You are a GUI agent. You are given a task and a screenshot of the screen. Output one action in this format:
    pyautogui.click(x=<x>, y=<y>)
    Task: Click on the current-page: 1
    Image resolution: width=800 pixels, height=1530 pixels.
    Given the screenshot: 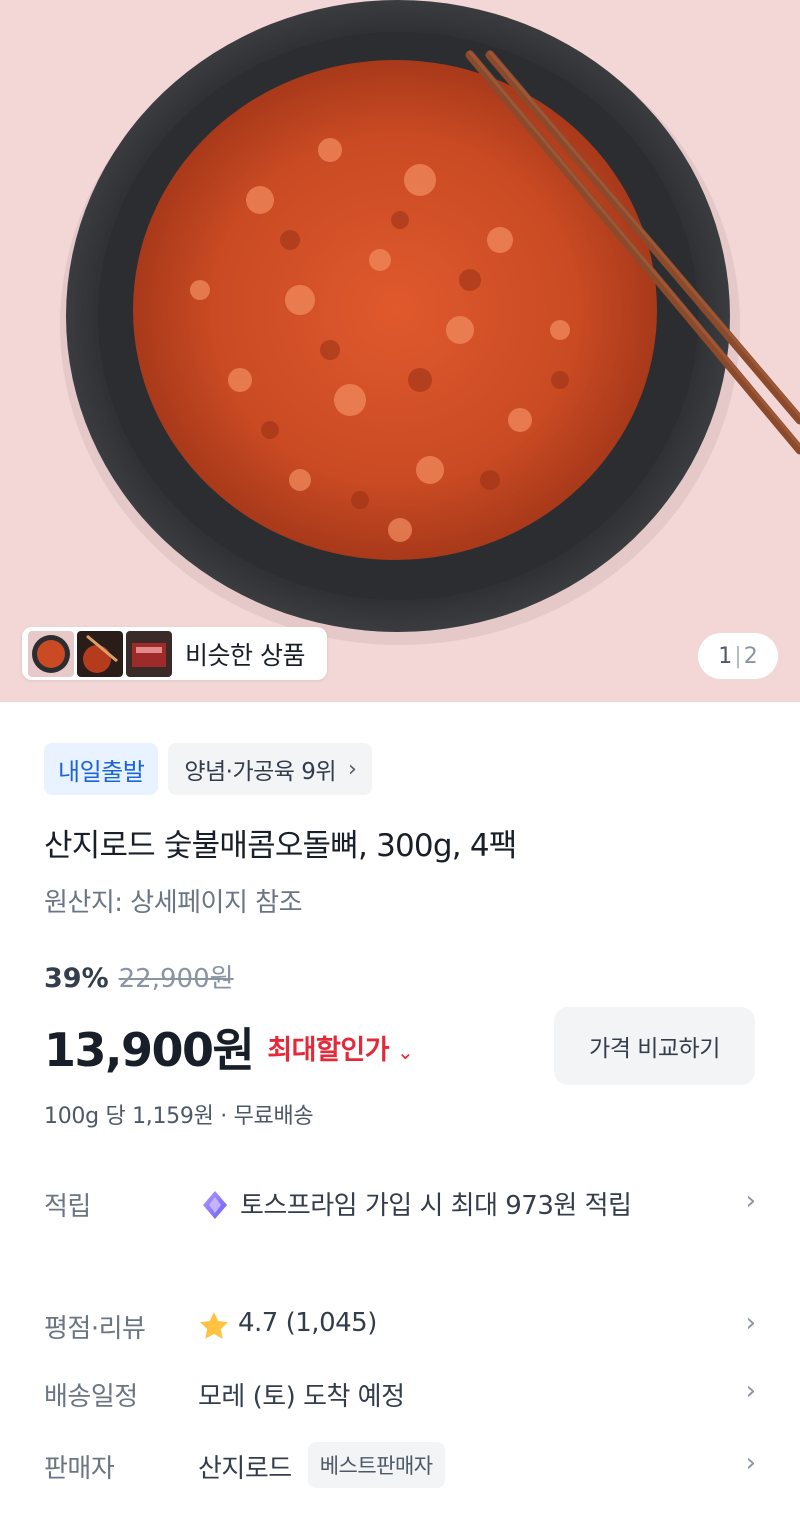 What is the action you would take?
    pyautogui.click(x=725, y=656)
    